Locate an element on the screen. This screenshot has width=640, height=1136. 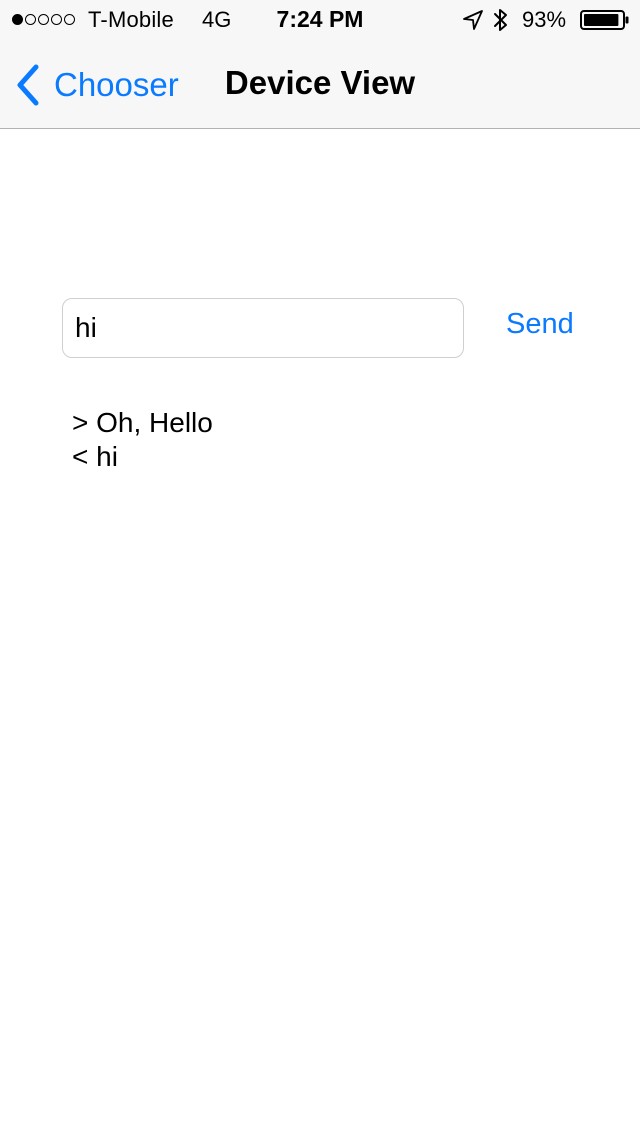
log-line: < hi is located at coordinates (95, 456).